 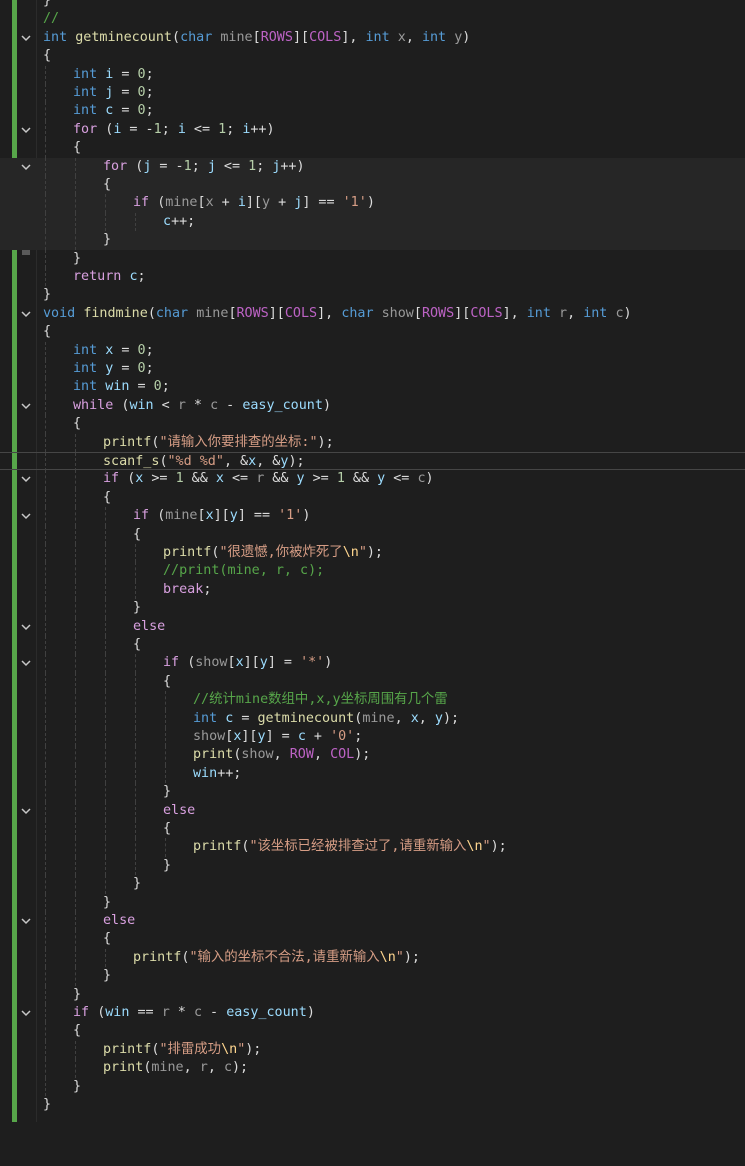 What do you see at coordinates (372, 111) in the screenshot?
I see `code-line: int c = 0;` at bounding box center [372, 111].